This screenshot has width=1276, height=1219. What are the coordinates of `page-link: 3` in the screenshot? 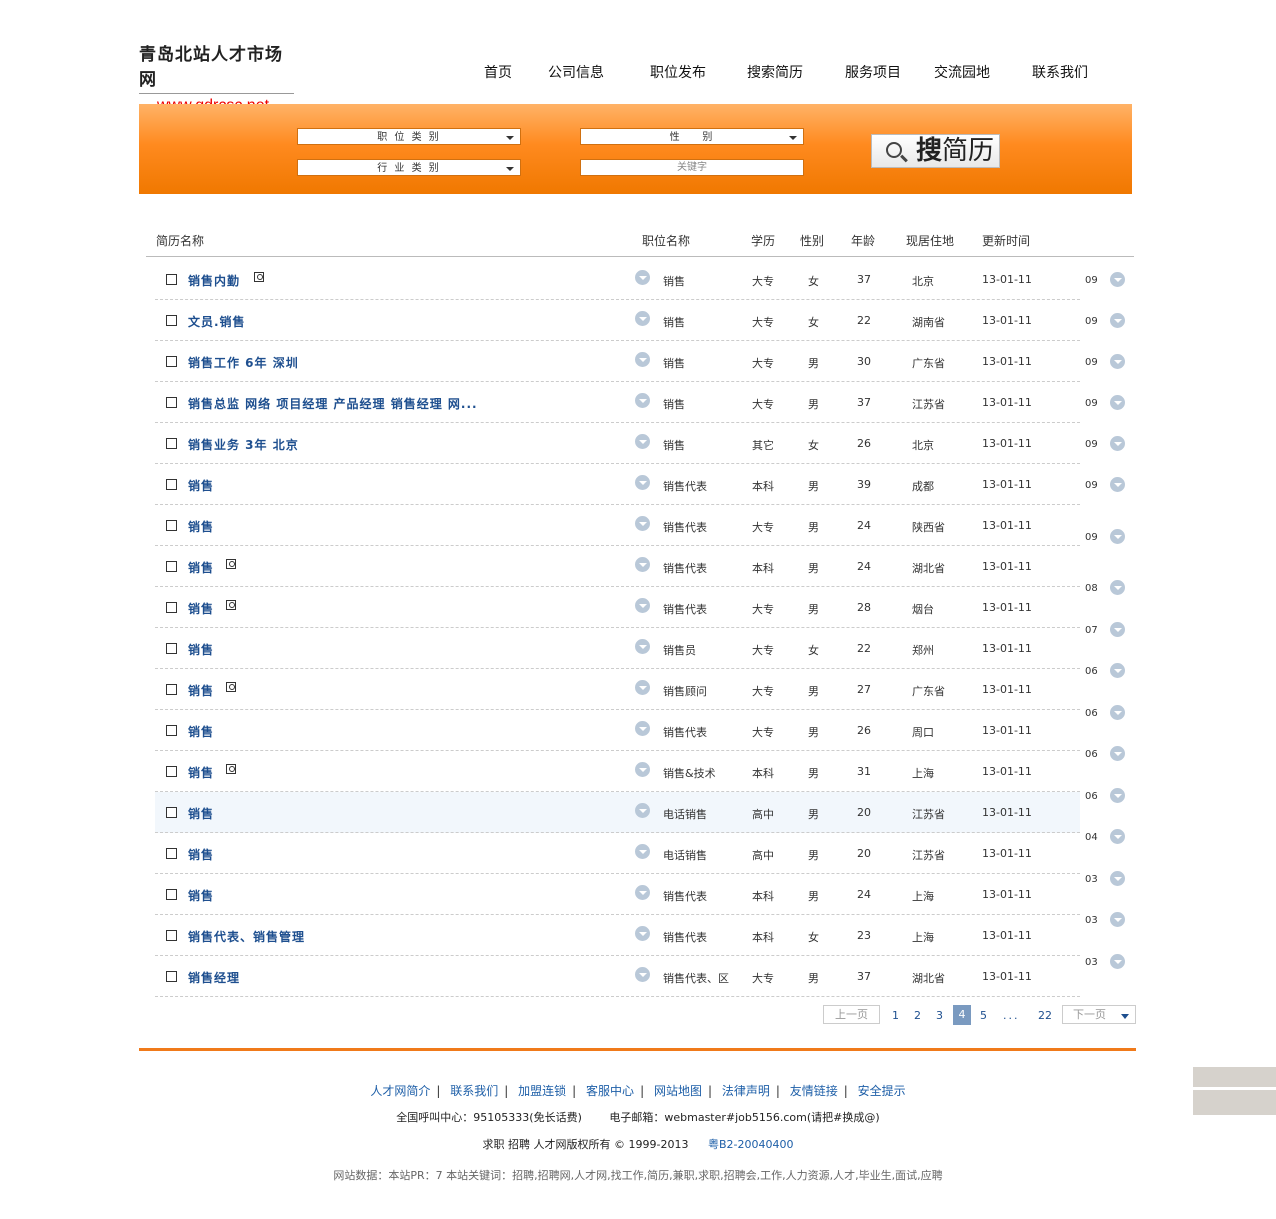 It's located at (939, 1015).